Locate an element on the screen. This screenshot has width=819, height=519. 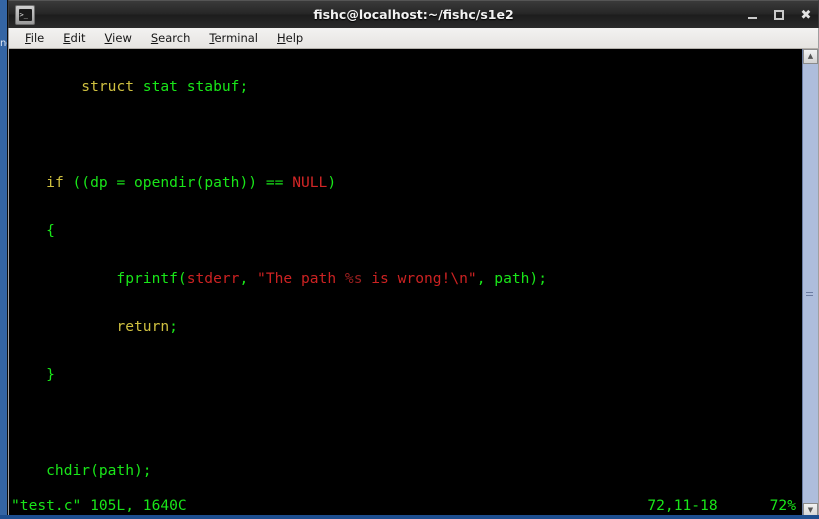
terminal-scrollbar: ▲ ▼ is located at coordinates (810, 283).